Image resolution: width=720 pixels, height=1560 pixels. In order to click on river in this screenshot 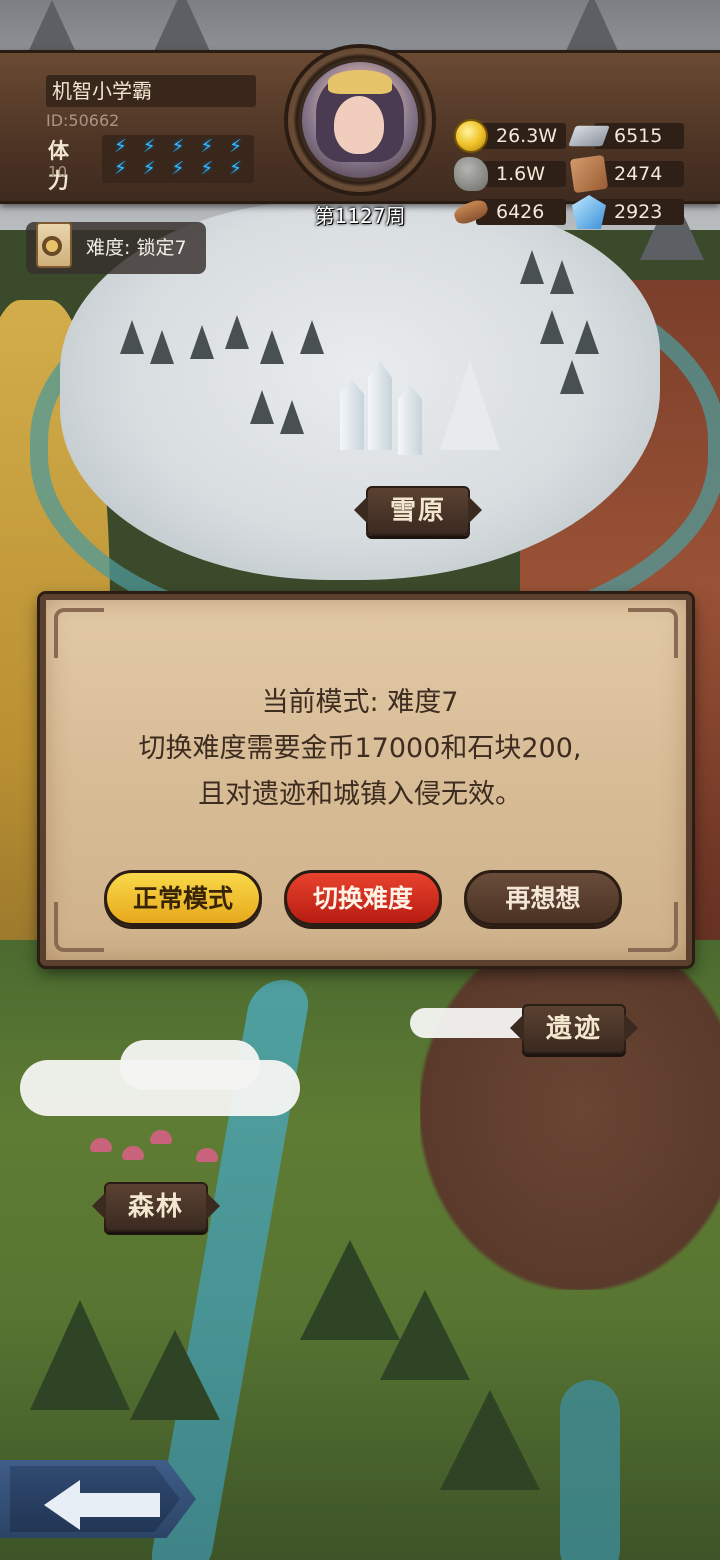, I will do `click(590, 1470)`.